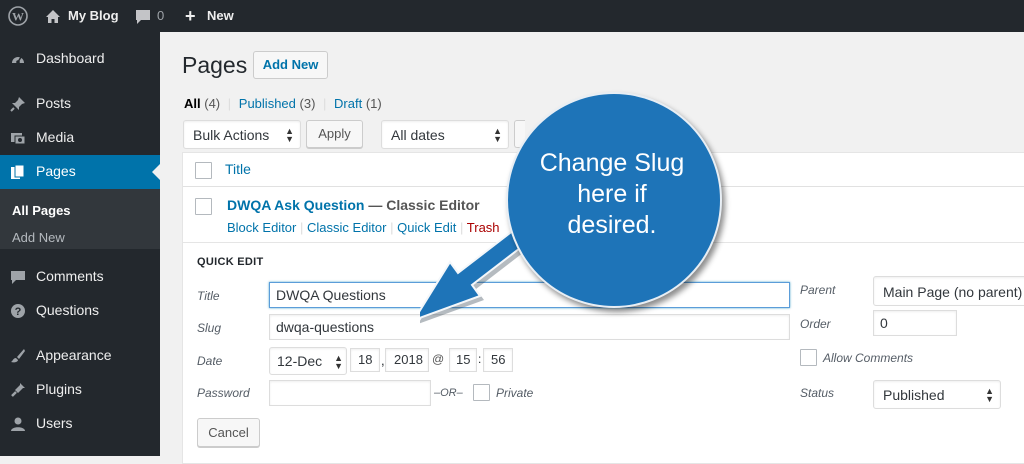 The image size is (1024, 464). I want to click on date-filter-select: All dates ▲ ▼, so click(445, 134).